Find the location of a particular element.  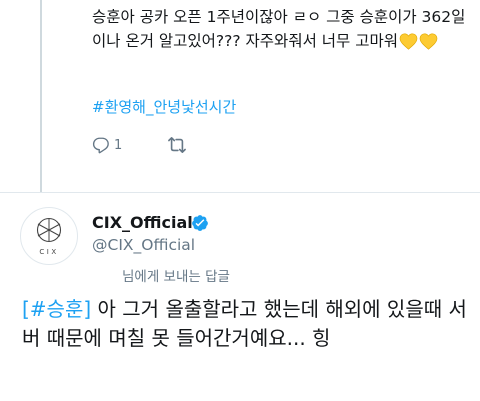

display-name: CIX_Official is located at coordinates (142, 222).